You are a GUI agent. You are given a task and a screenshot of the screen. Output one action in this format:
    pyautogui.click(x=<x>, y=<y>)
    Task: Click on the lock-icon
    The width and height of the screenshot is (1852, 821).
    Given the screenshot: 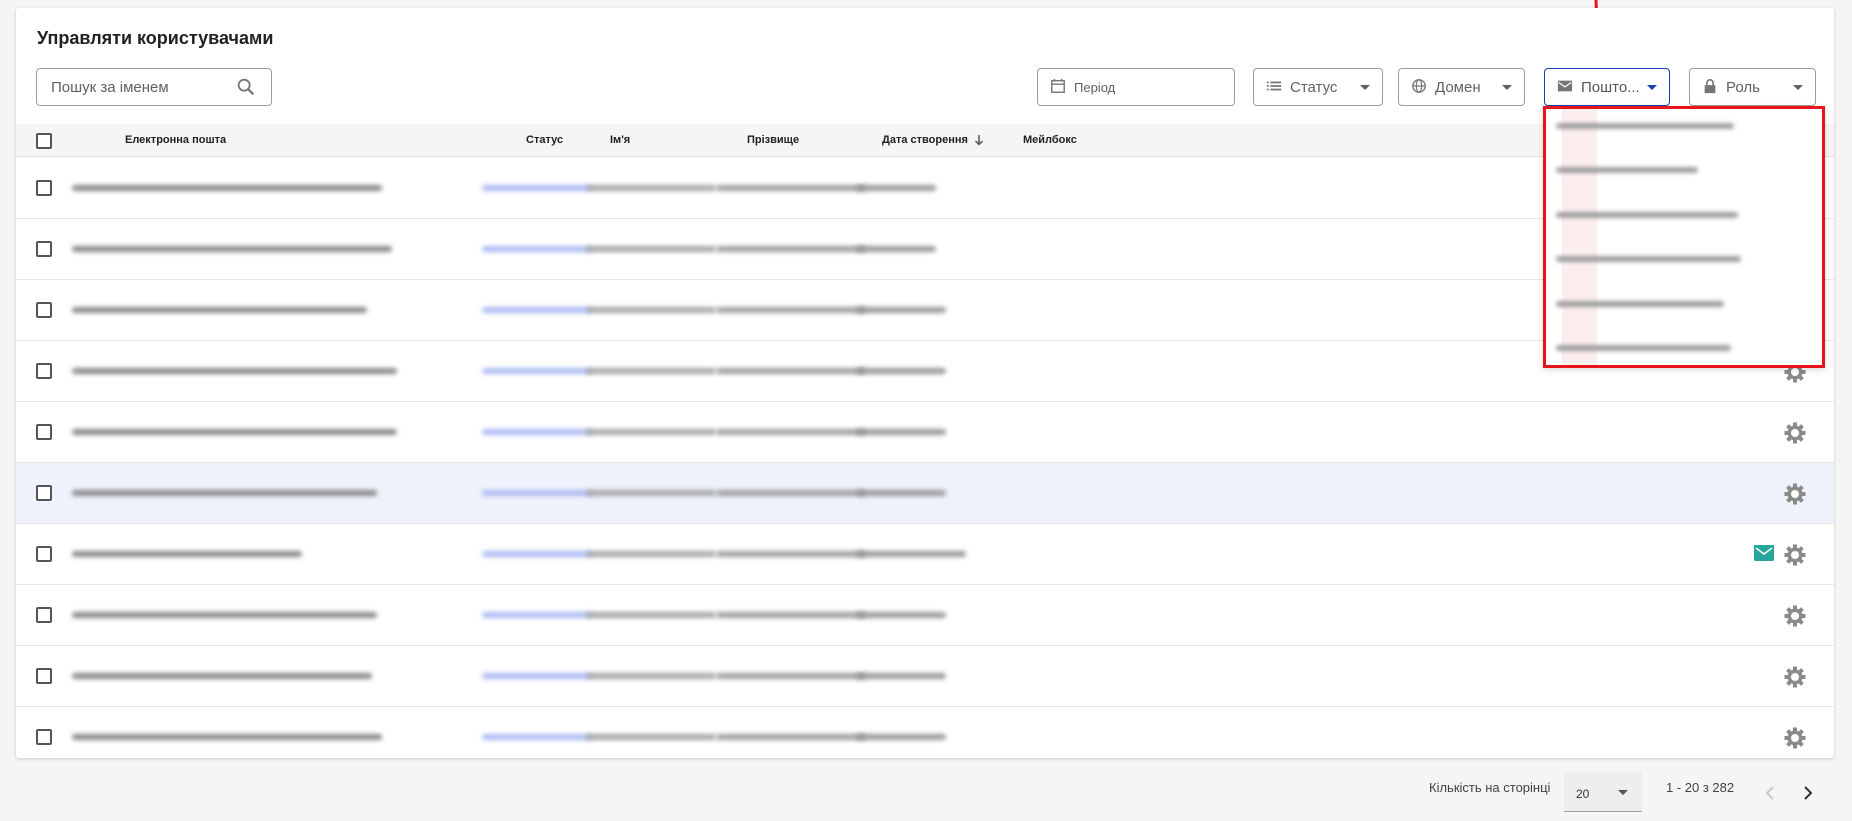 What is the action you would take?
    pyautogui.click(x=1711, y=87)
    